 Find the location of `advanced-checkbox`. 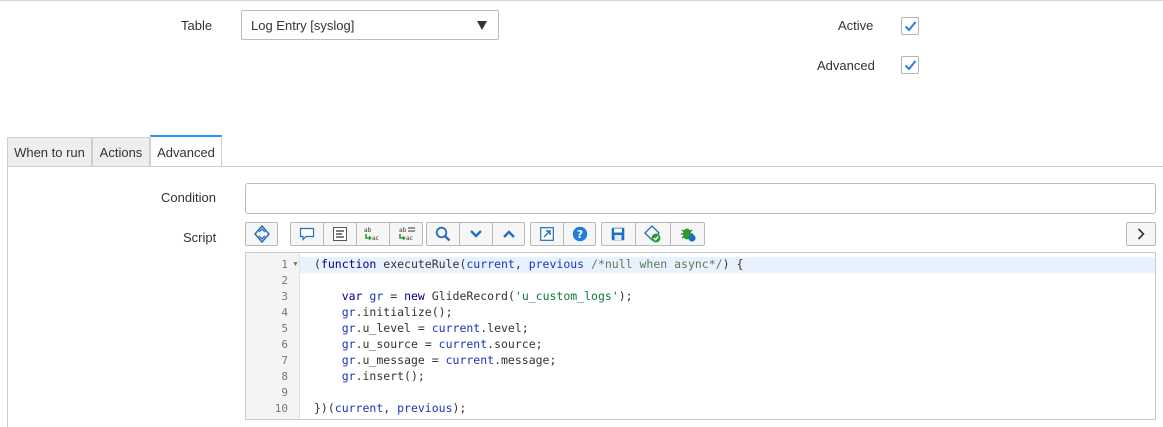

advanced-checkbox is located at coordinates (910, 65).